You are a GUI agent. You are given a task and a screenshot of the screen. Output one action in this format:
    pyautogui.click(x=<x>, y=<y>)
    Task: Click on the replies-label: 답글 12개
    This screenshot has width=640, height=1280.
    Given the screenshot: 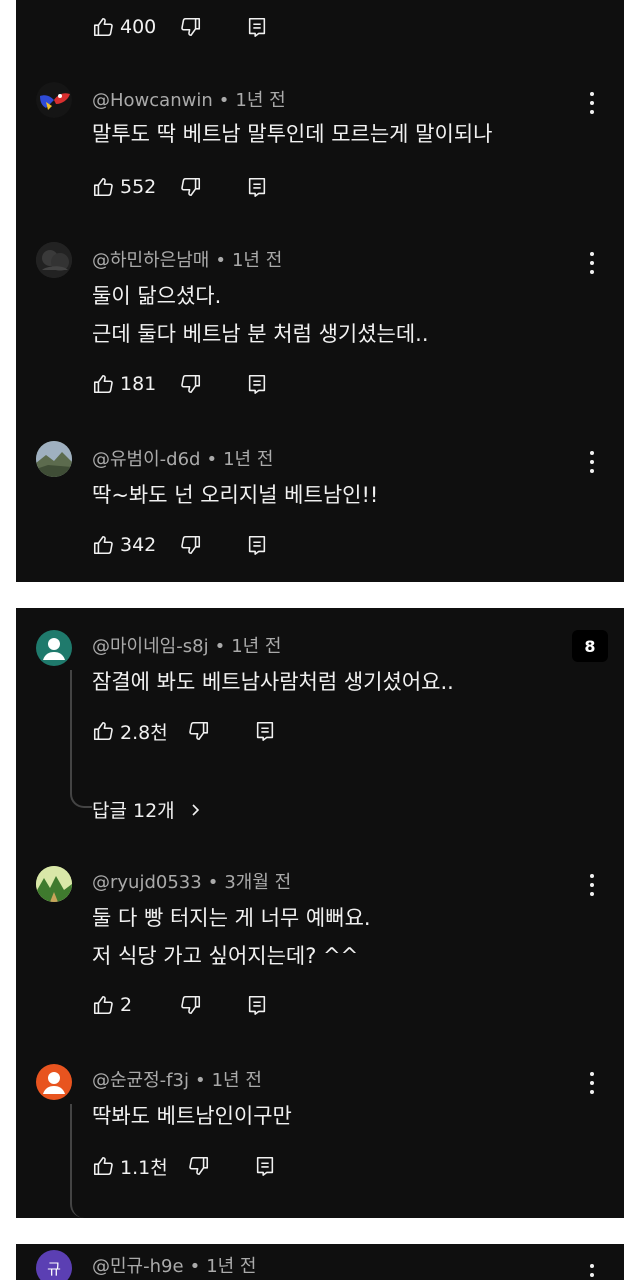 What is the action you would take?
    pyautogui.click(x=133, y=811)
    